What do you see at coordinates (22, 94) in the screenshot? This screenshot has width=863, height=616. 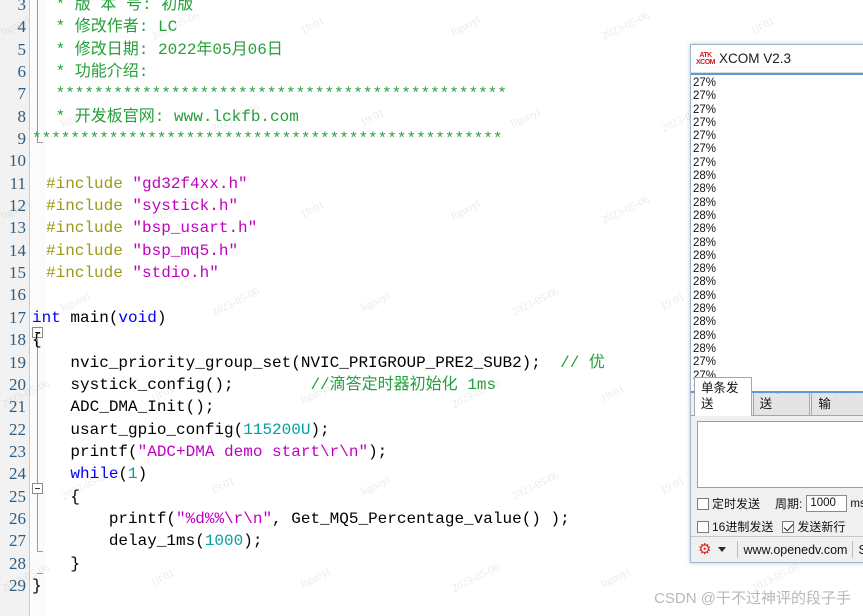 I see `line-number: 7` at bounding box center [22, 94].